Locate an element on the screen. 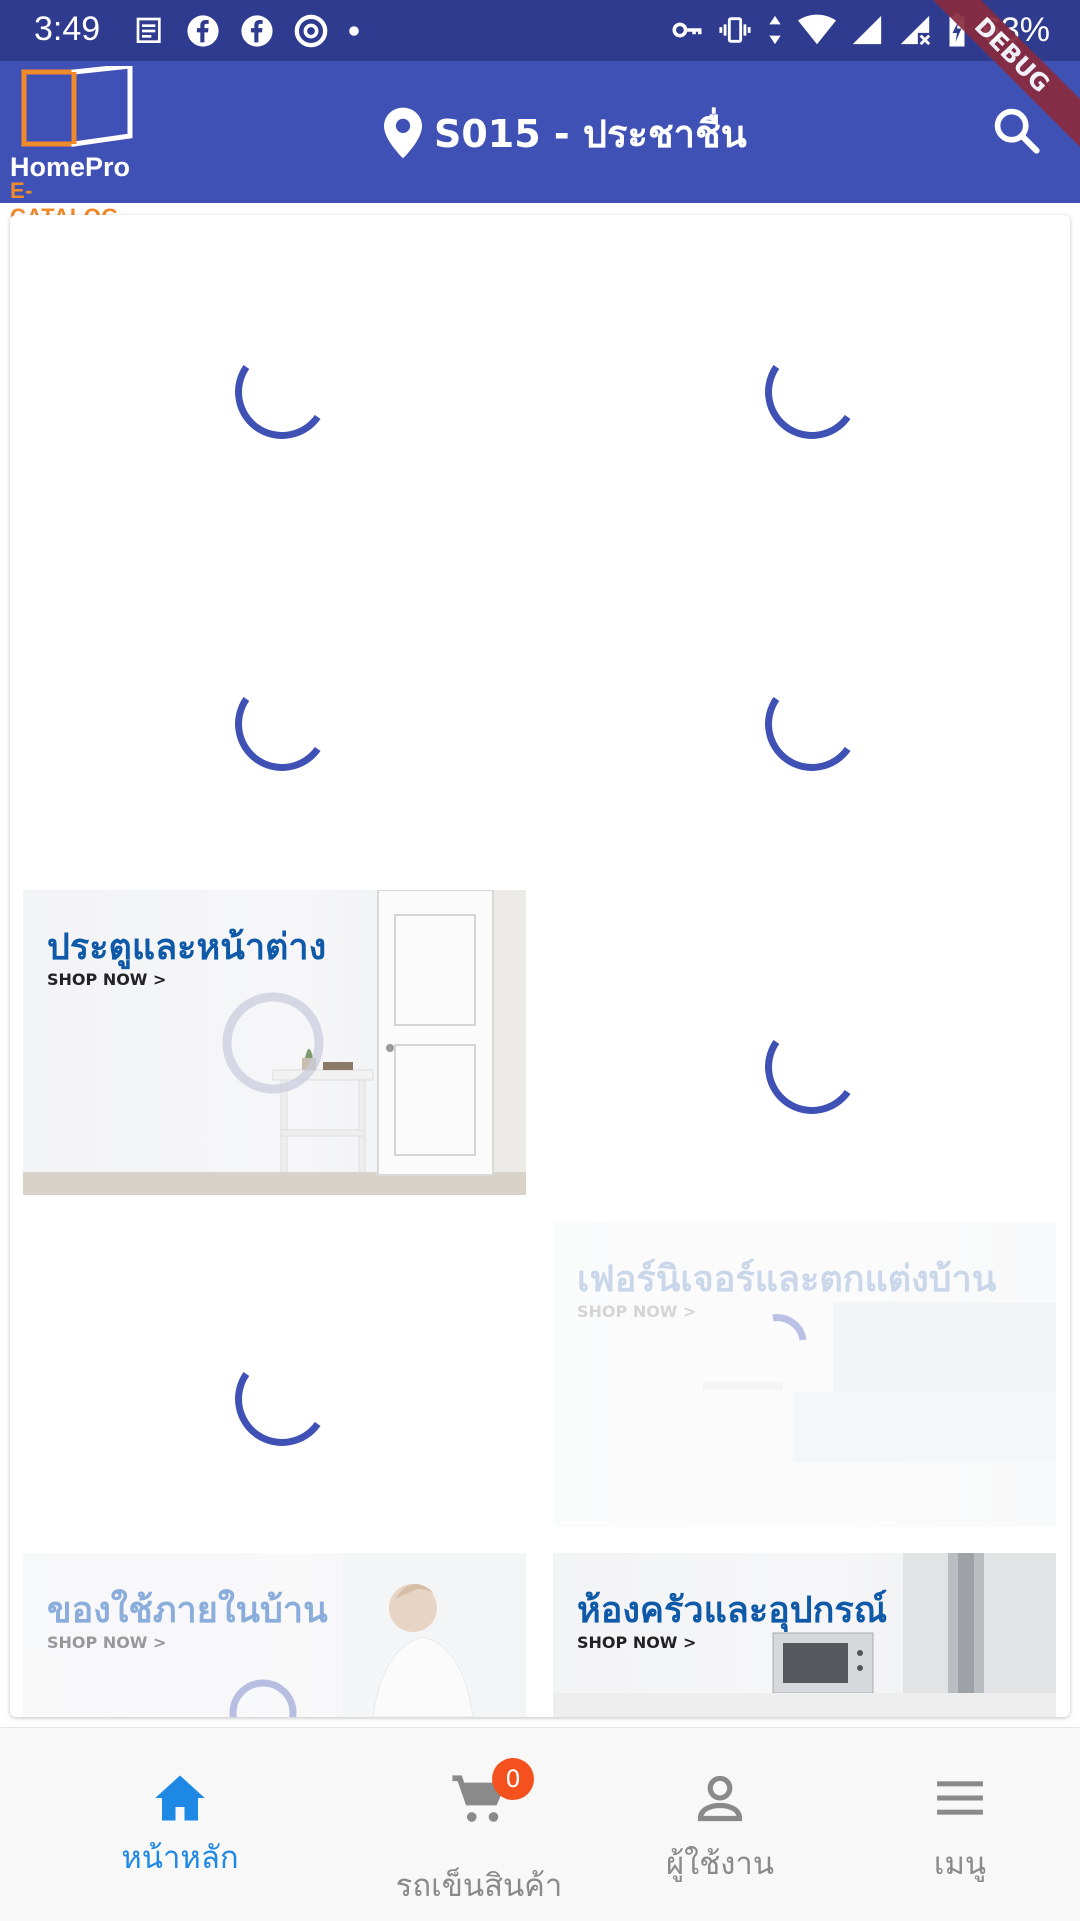 The height and width of the screenshot is (1921, 1080). category-banner-kitchen: ห้องครัวและอุปกรณ์ SHOP NOW > is located at coordinates (804, 1635).